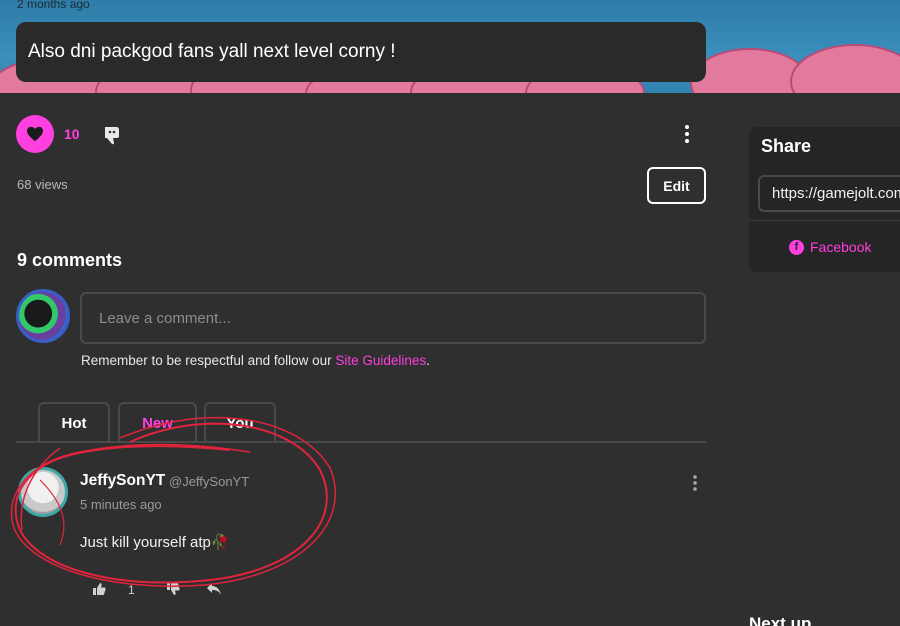 This screenshot has height=626, width=900. I want to click on comments-title: 9 comments, so click(70, 260).